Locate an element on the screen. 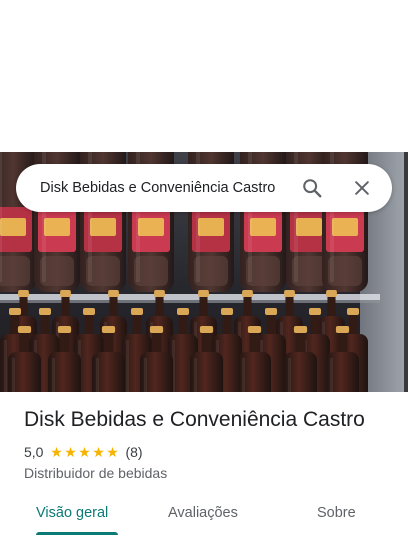  review-count: (8) is located at coordinates (133, 452).